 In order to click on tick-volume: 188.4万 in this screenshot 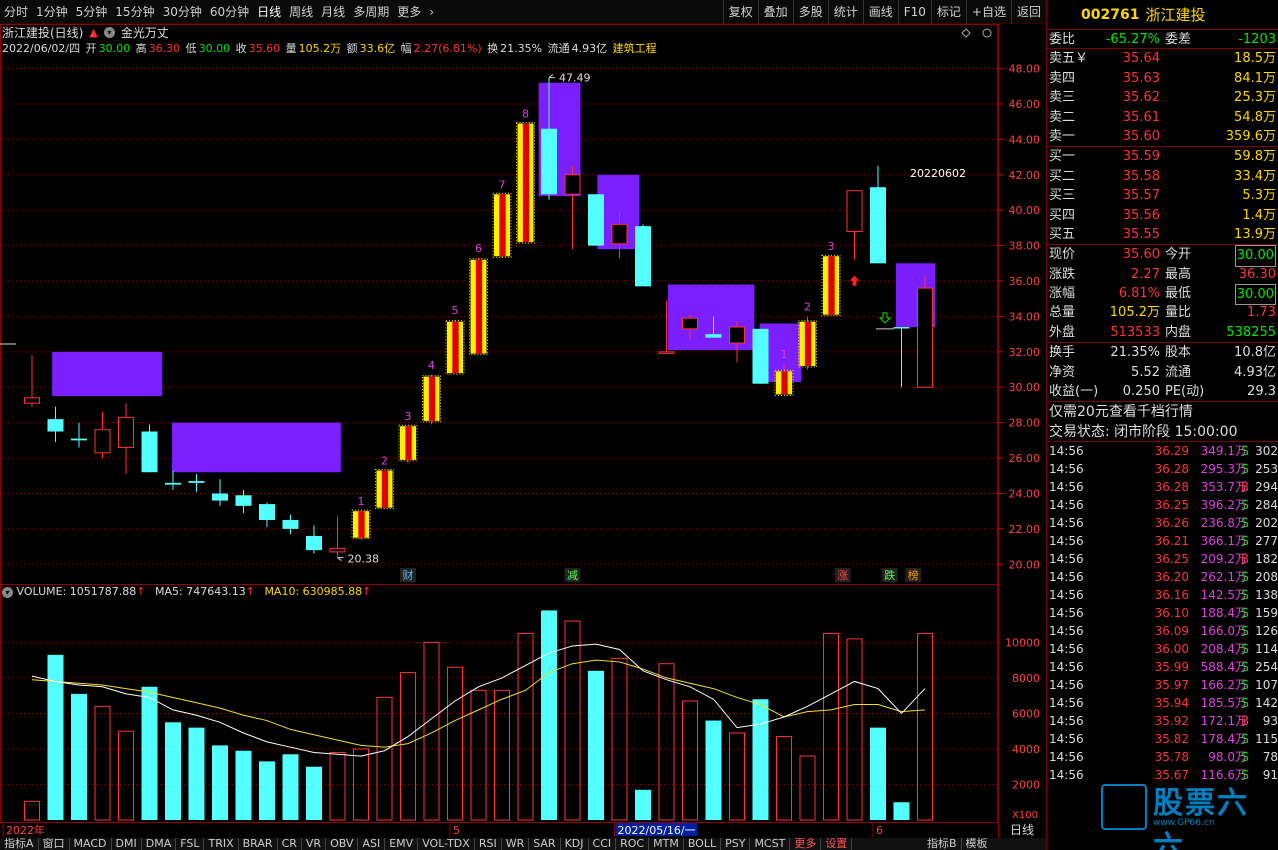, I will do `click(1223, 613)`.